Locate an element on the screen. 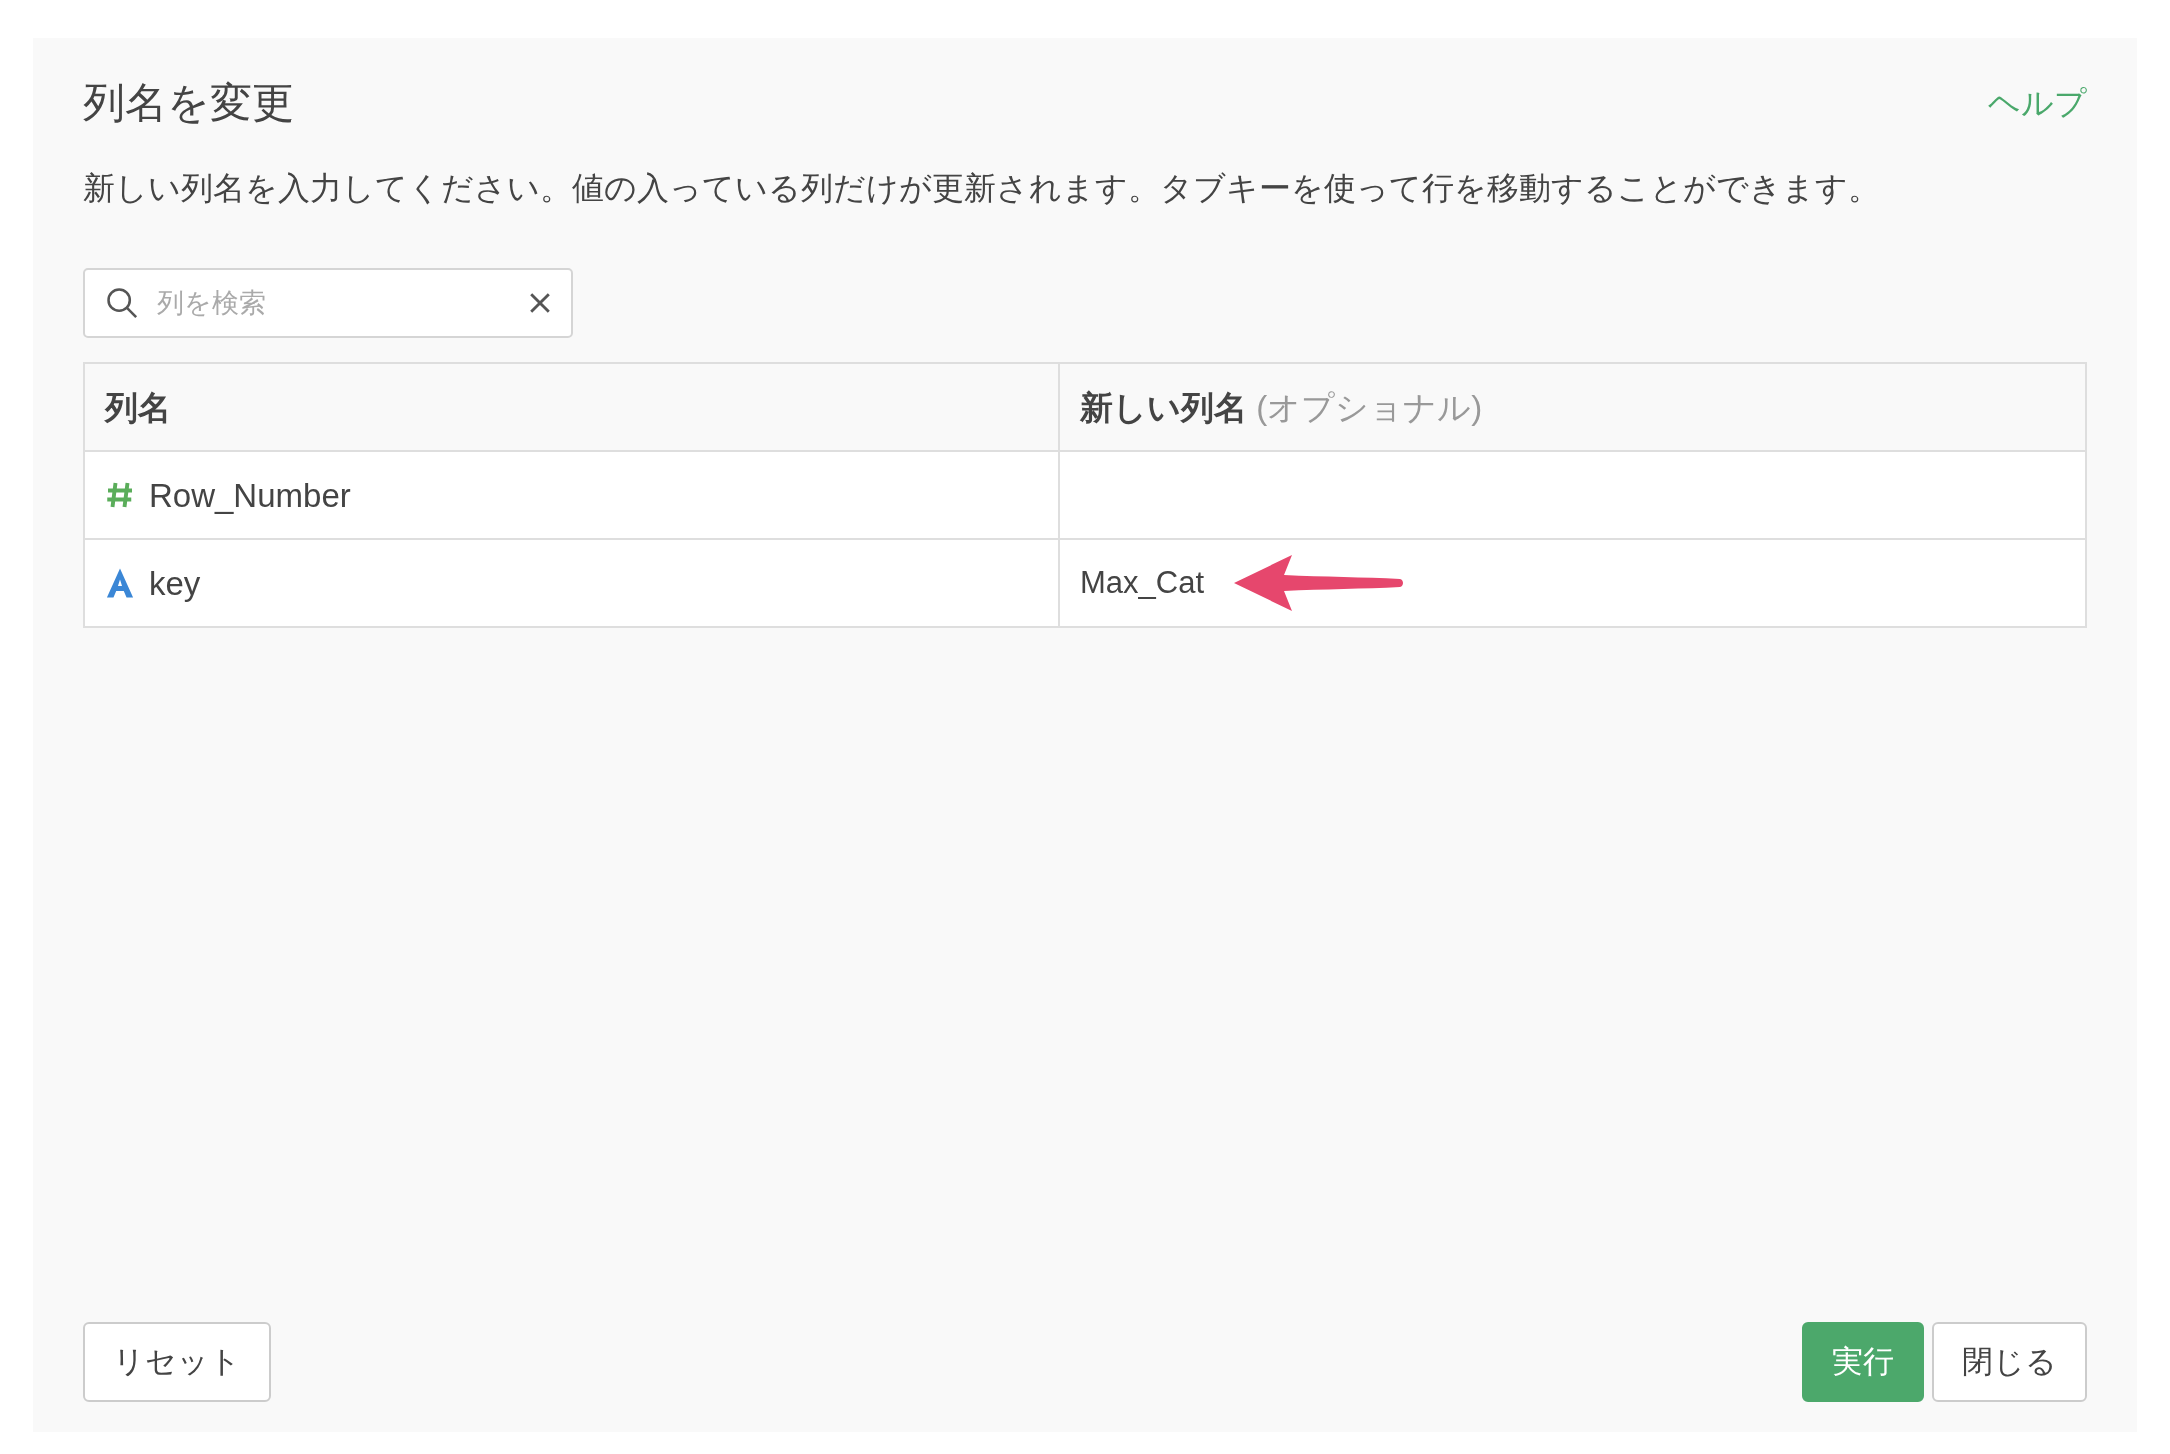 The image size is (2170, 1454). action-button: リセット is located at coordinates (177, 1362).